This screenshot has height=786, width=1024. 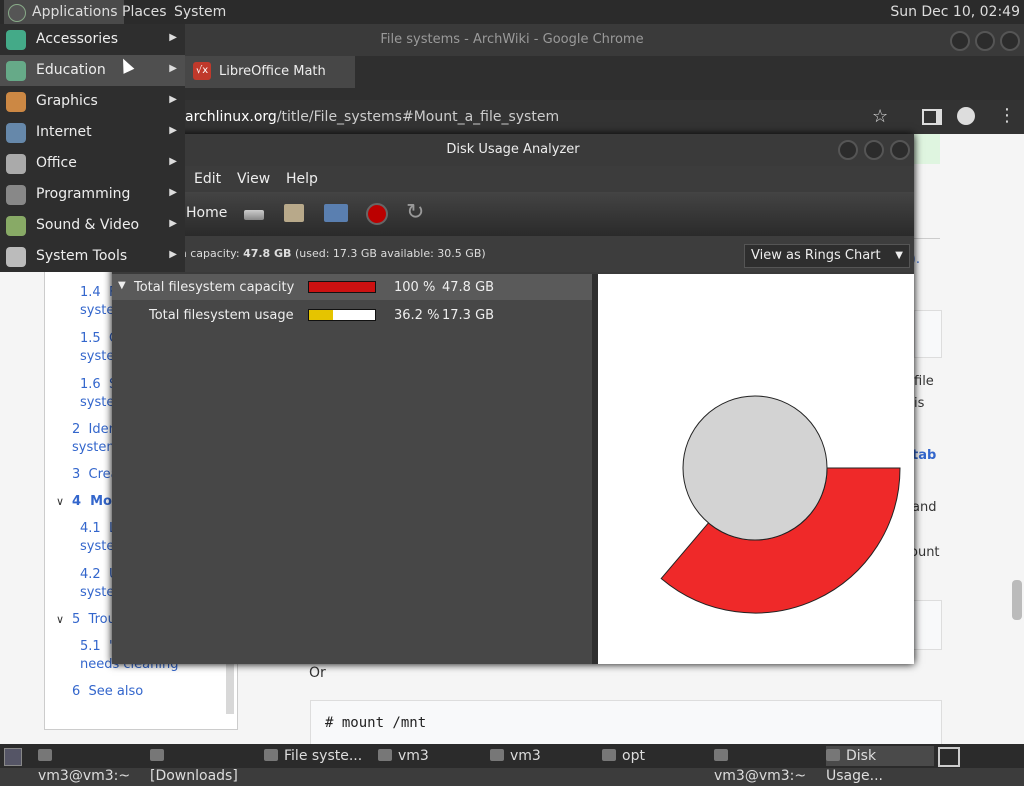 What do you see at coordinates (955, 12) in the screenshot?
I see `clock: Sun Dec 10, 02:49` at bounding box center [955, 12].